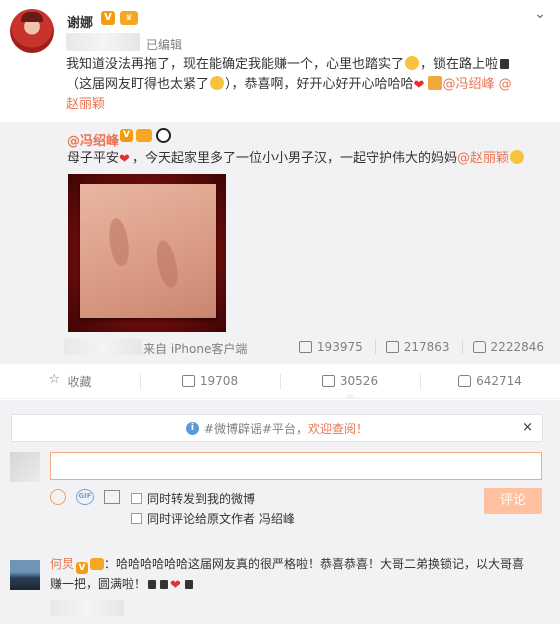 The image size is (560, 624). I want to click on action-bar: ☆ 收藏 19708 30526 642714, so click(280, 381).